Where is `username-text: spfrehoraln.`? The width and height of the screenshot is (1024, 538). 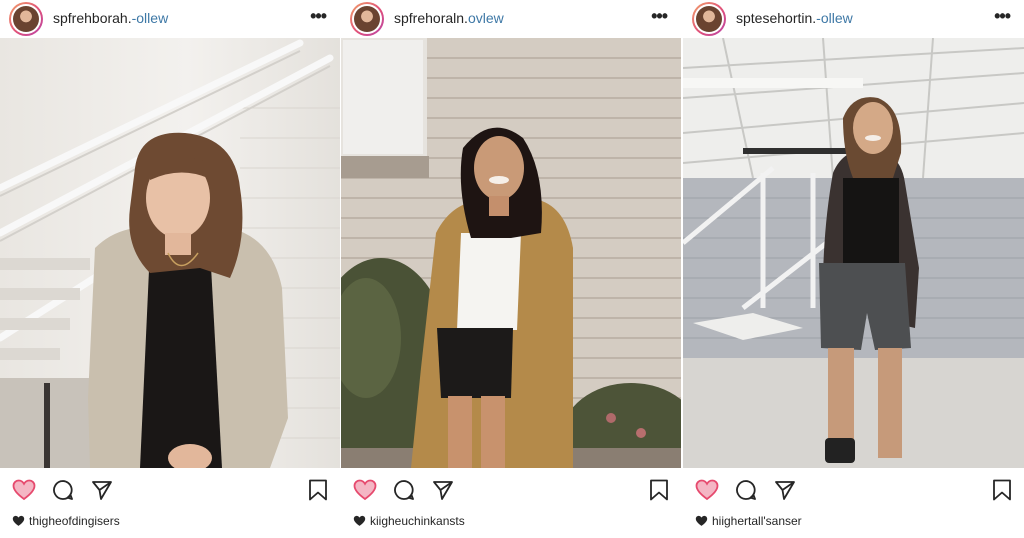 username-text: spfrehoraln. is located at coordinates (431, 18).